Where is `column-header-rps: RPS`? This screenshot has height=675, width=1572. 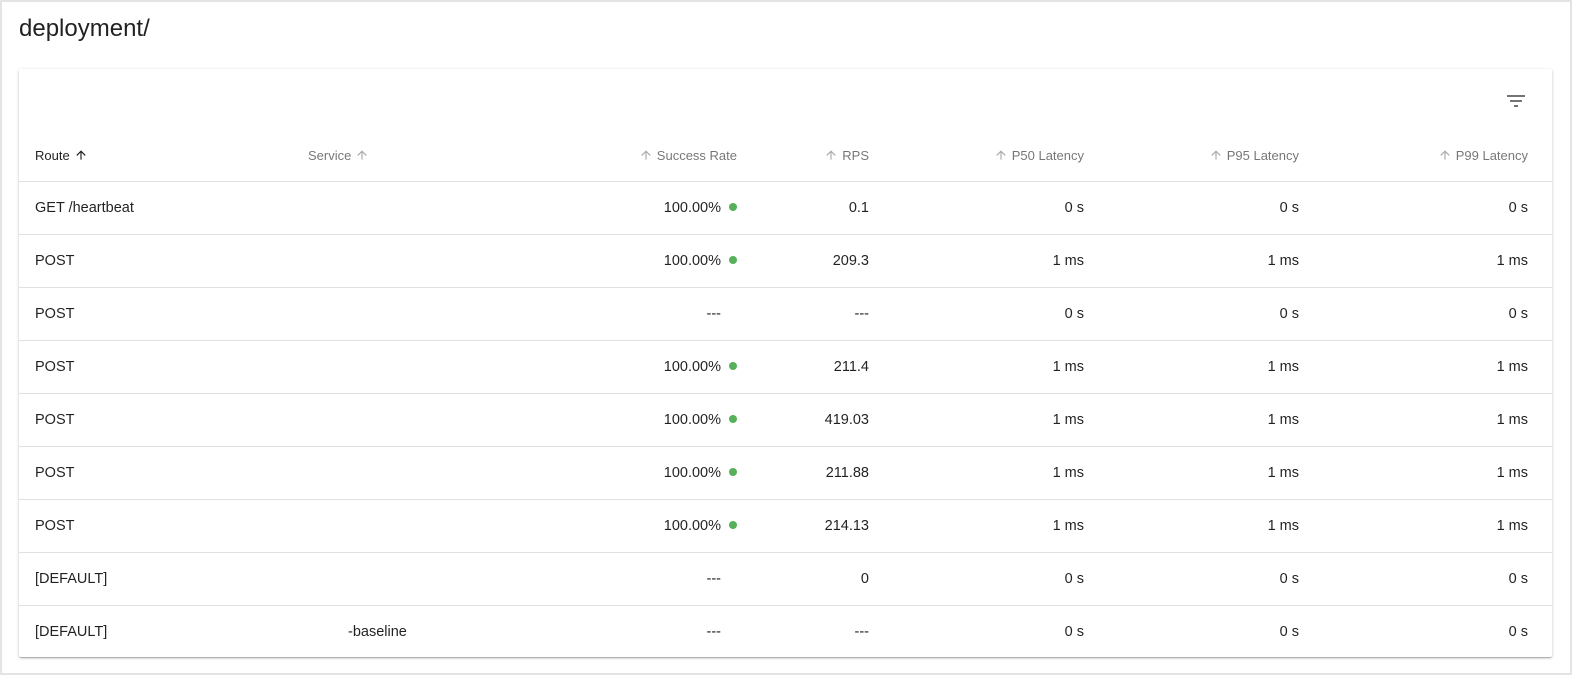 column-header-rps: RPS is located at coordinates (803, 156).